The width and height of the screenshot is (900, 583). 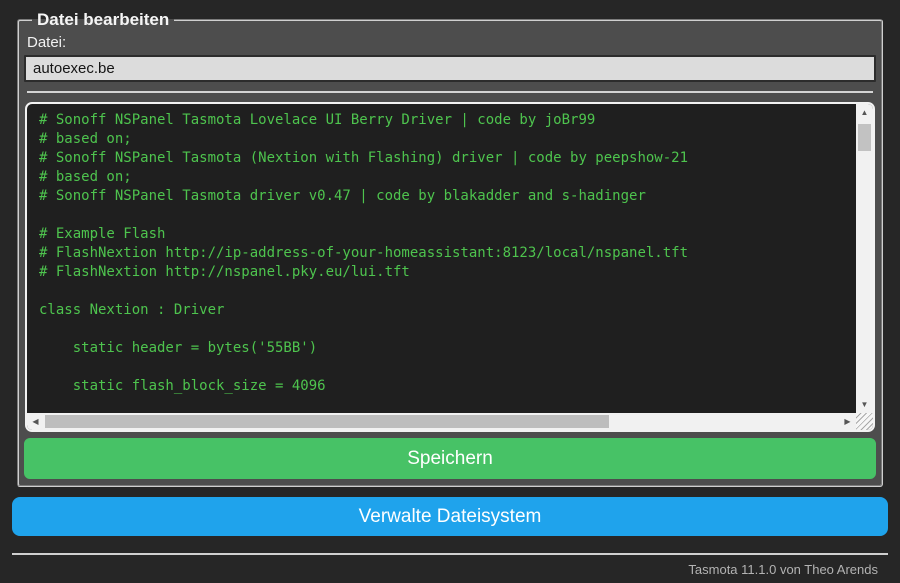 What do you see at coordinates (327, 421) in the screenshot?
I see `horizontal-scrollbar-thumb` at bounding box center [327, 421].